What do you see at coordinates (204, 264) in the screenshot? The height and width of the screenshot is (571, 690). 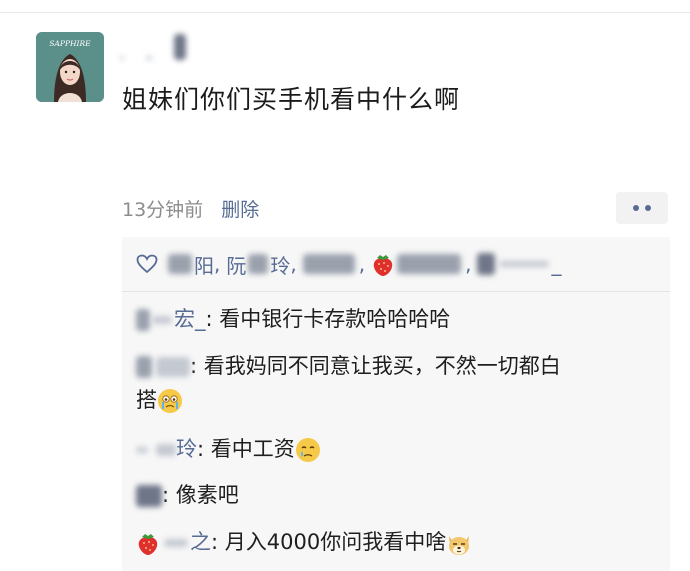 I see `like-name-1: 阳` at bounding box center [204, 264].